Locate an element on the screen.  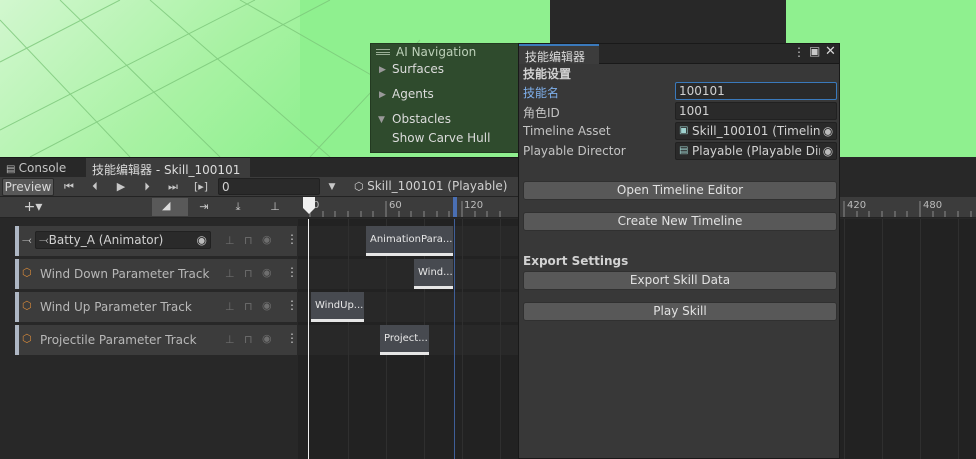
snap-icon: ⊥ is located at coordinates (275, 207).